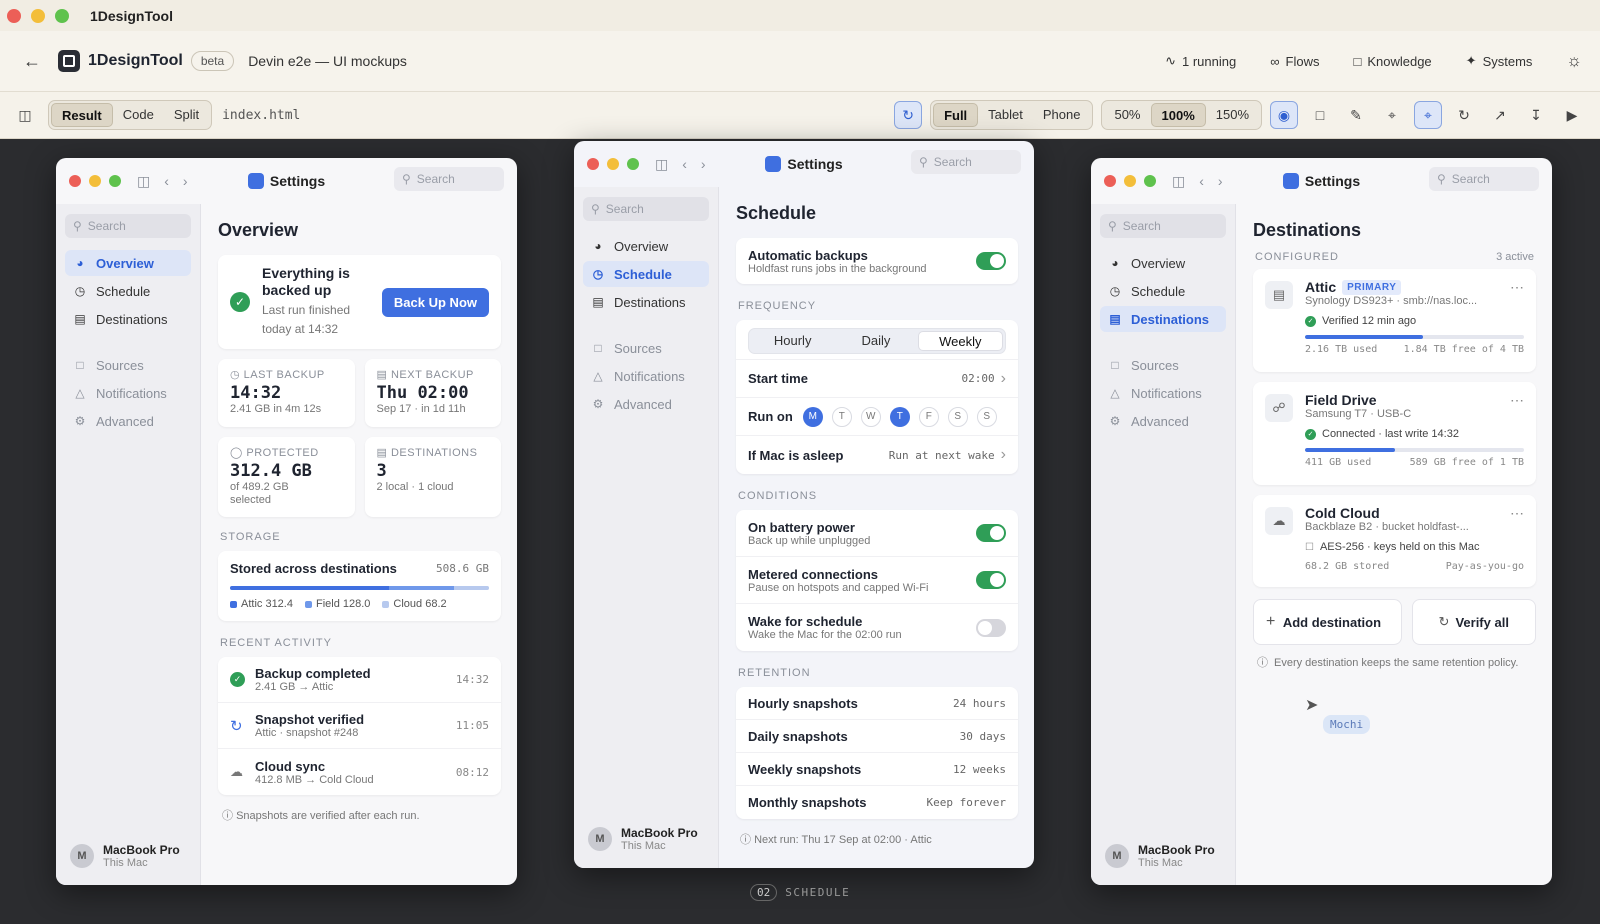 This screenshot has height=924, width=1600. Describe the element at coordinates (1127, 115) in the screenshot. I see `zoom-50: 50%` at that location.